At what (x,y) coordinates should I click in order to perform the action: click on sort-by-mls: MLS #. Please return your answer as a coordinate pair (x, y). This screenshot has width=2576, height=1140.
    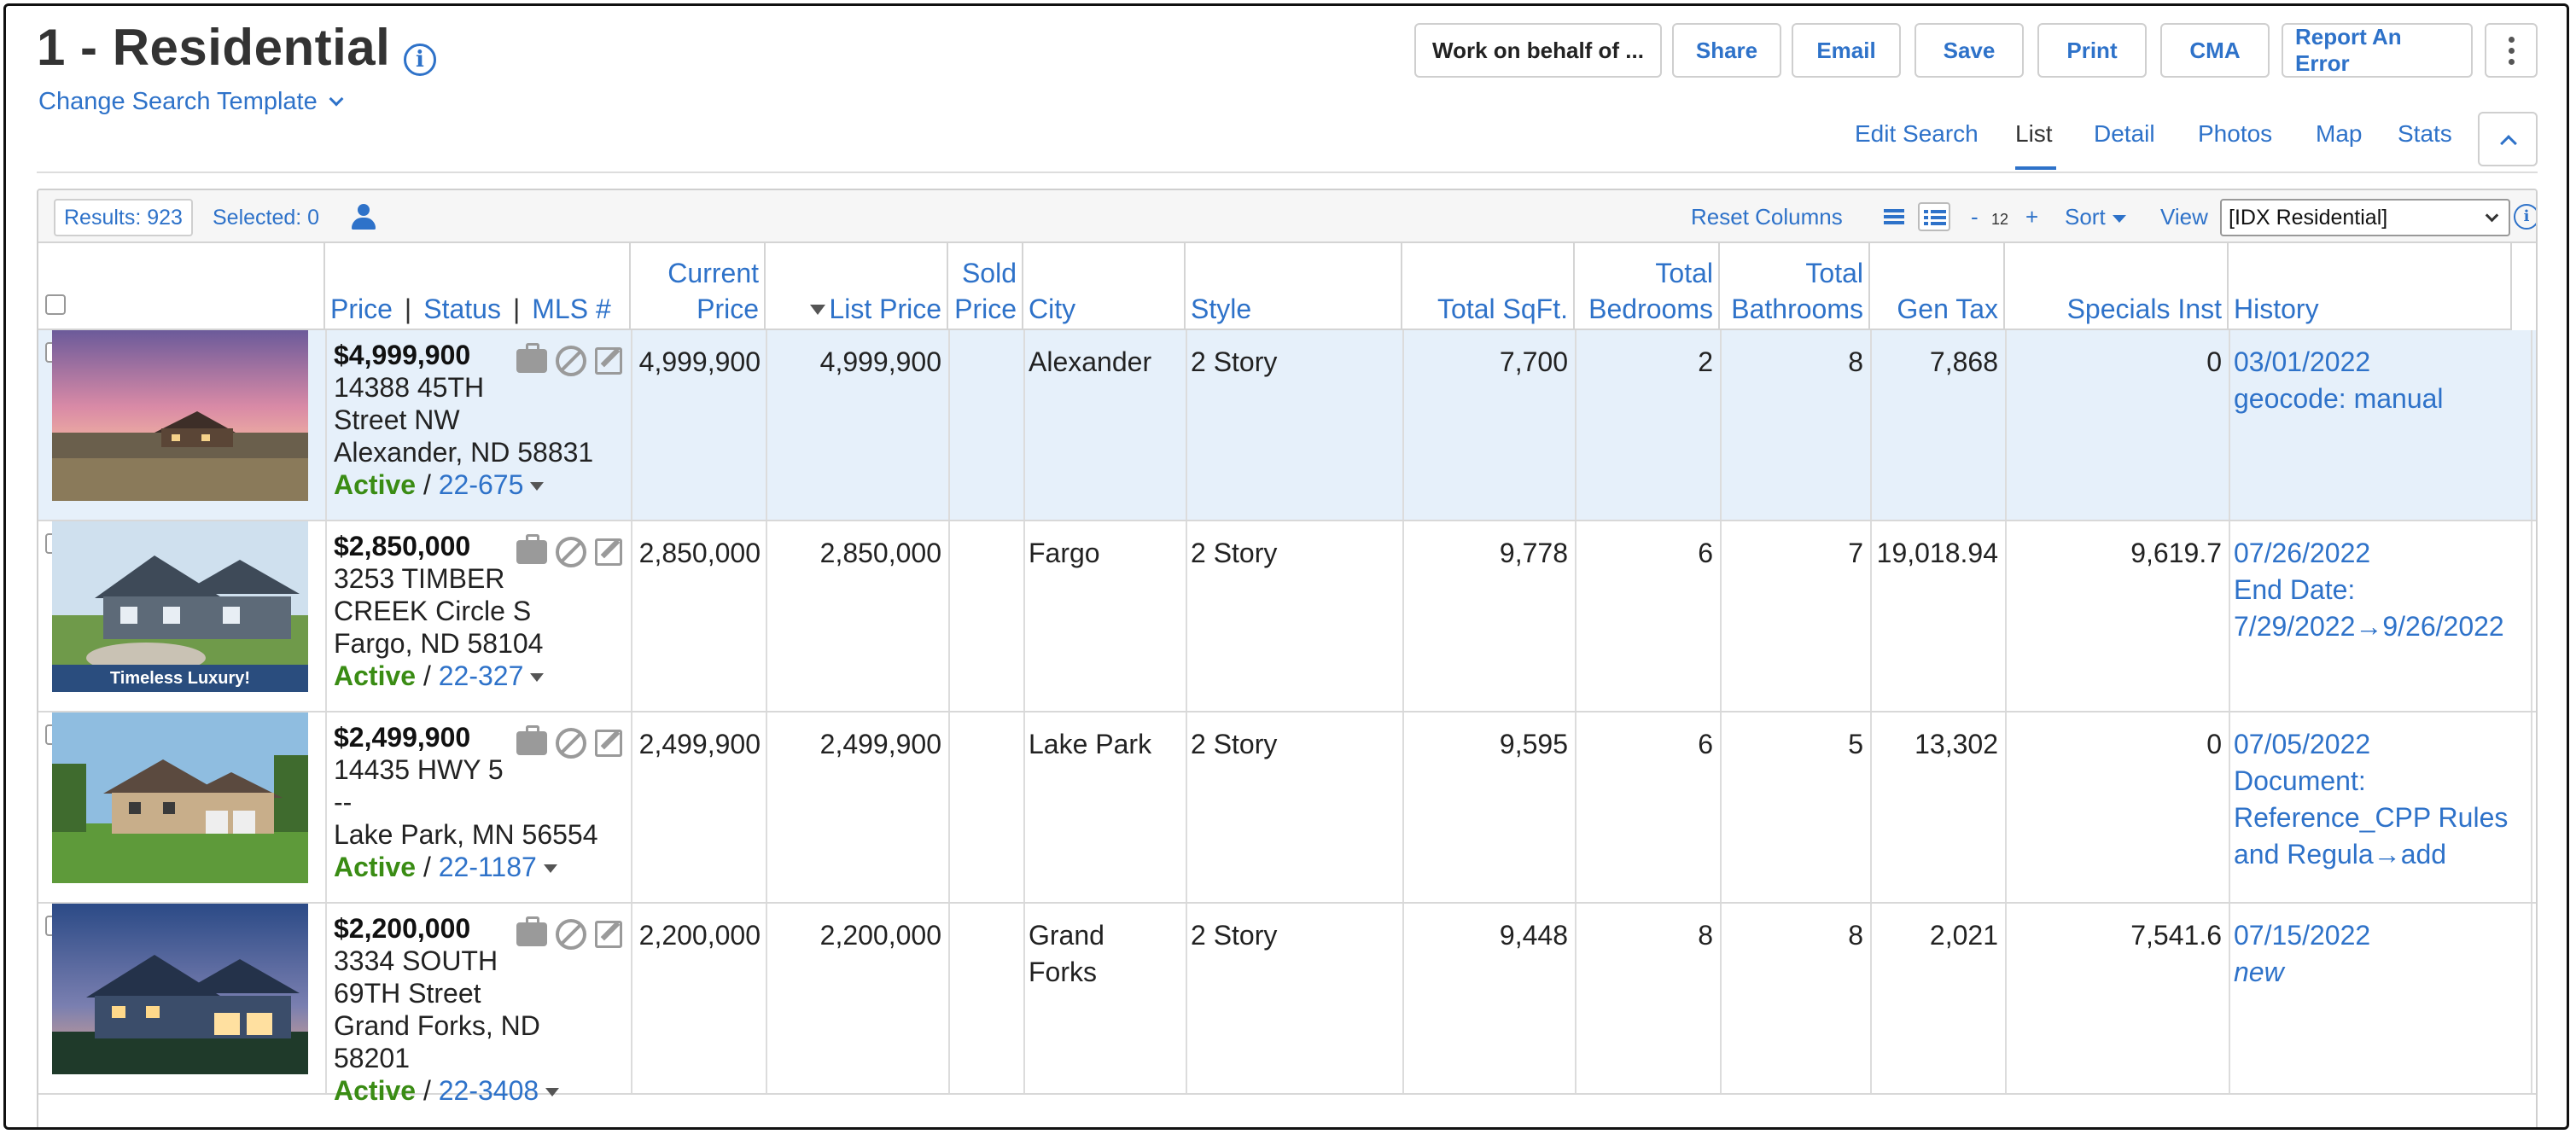
    Looking at the image, I should click on (571, 309).